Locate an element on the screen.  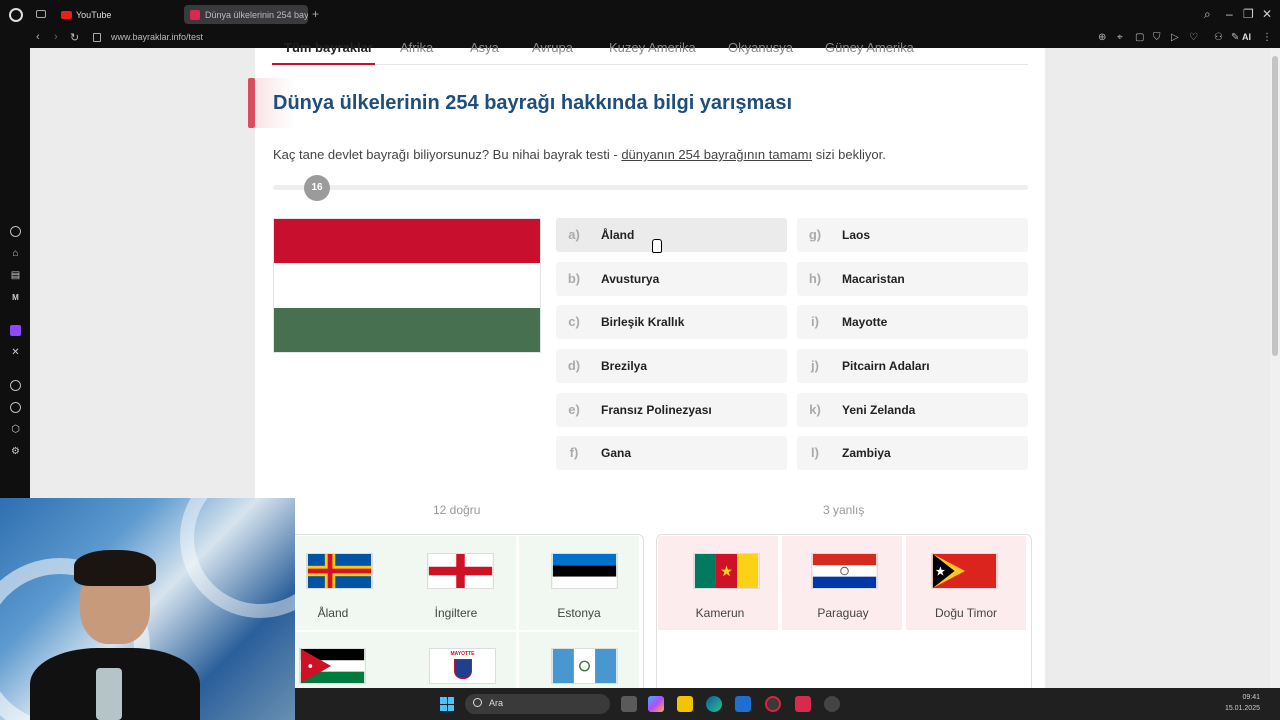
app-red-icon is located at coordinates (803, 704).